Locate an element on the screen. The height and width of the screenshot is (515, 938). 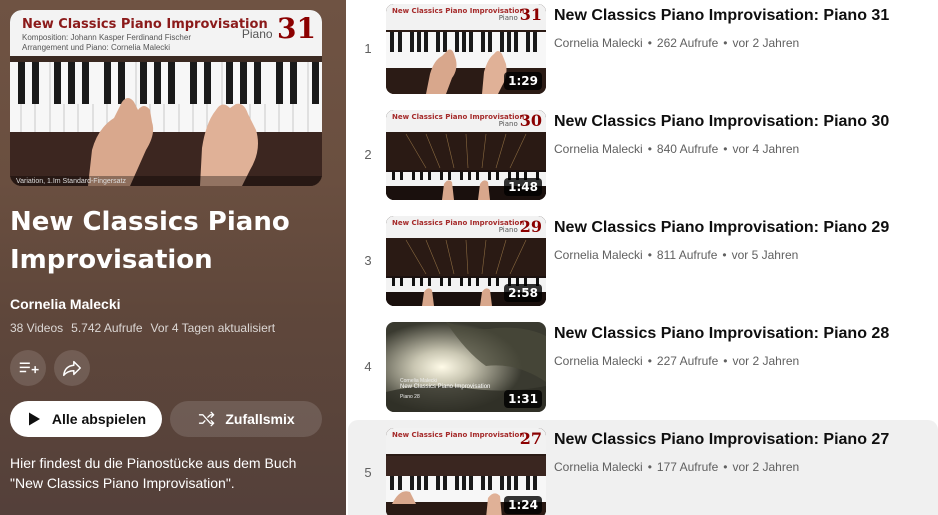
thumb-title-text: New Classics Piano Improvisation is located at coordinates (145, 24).